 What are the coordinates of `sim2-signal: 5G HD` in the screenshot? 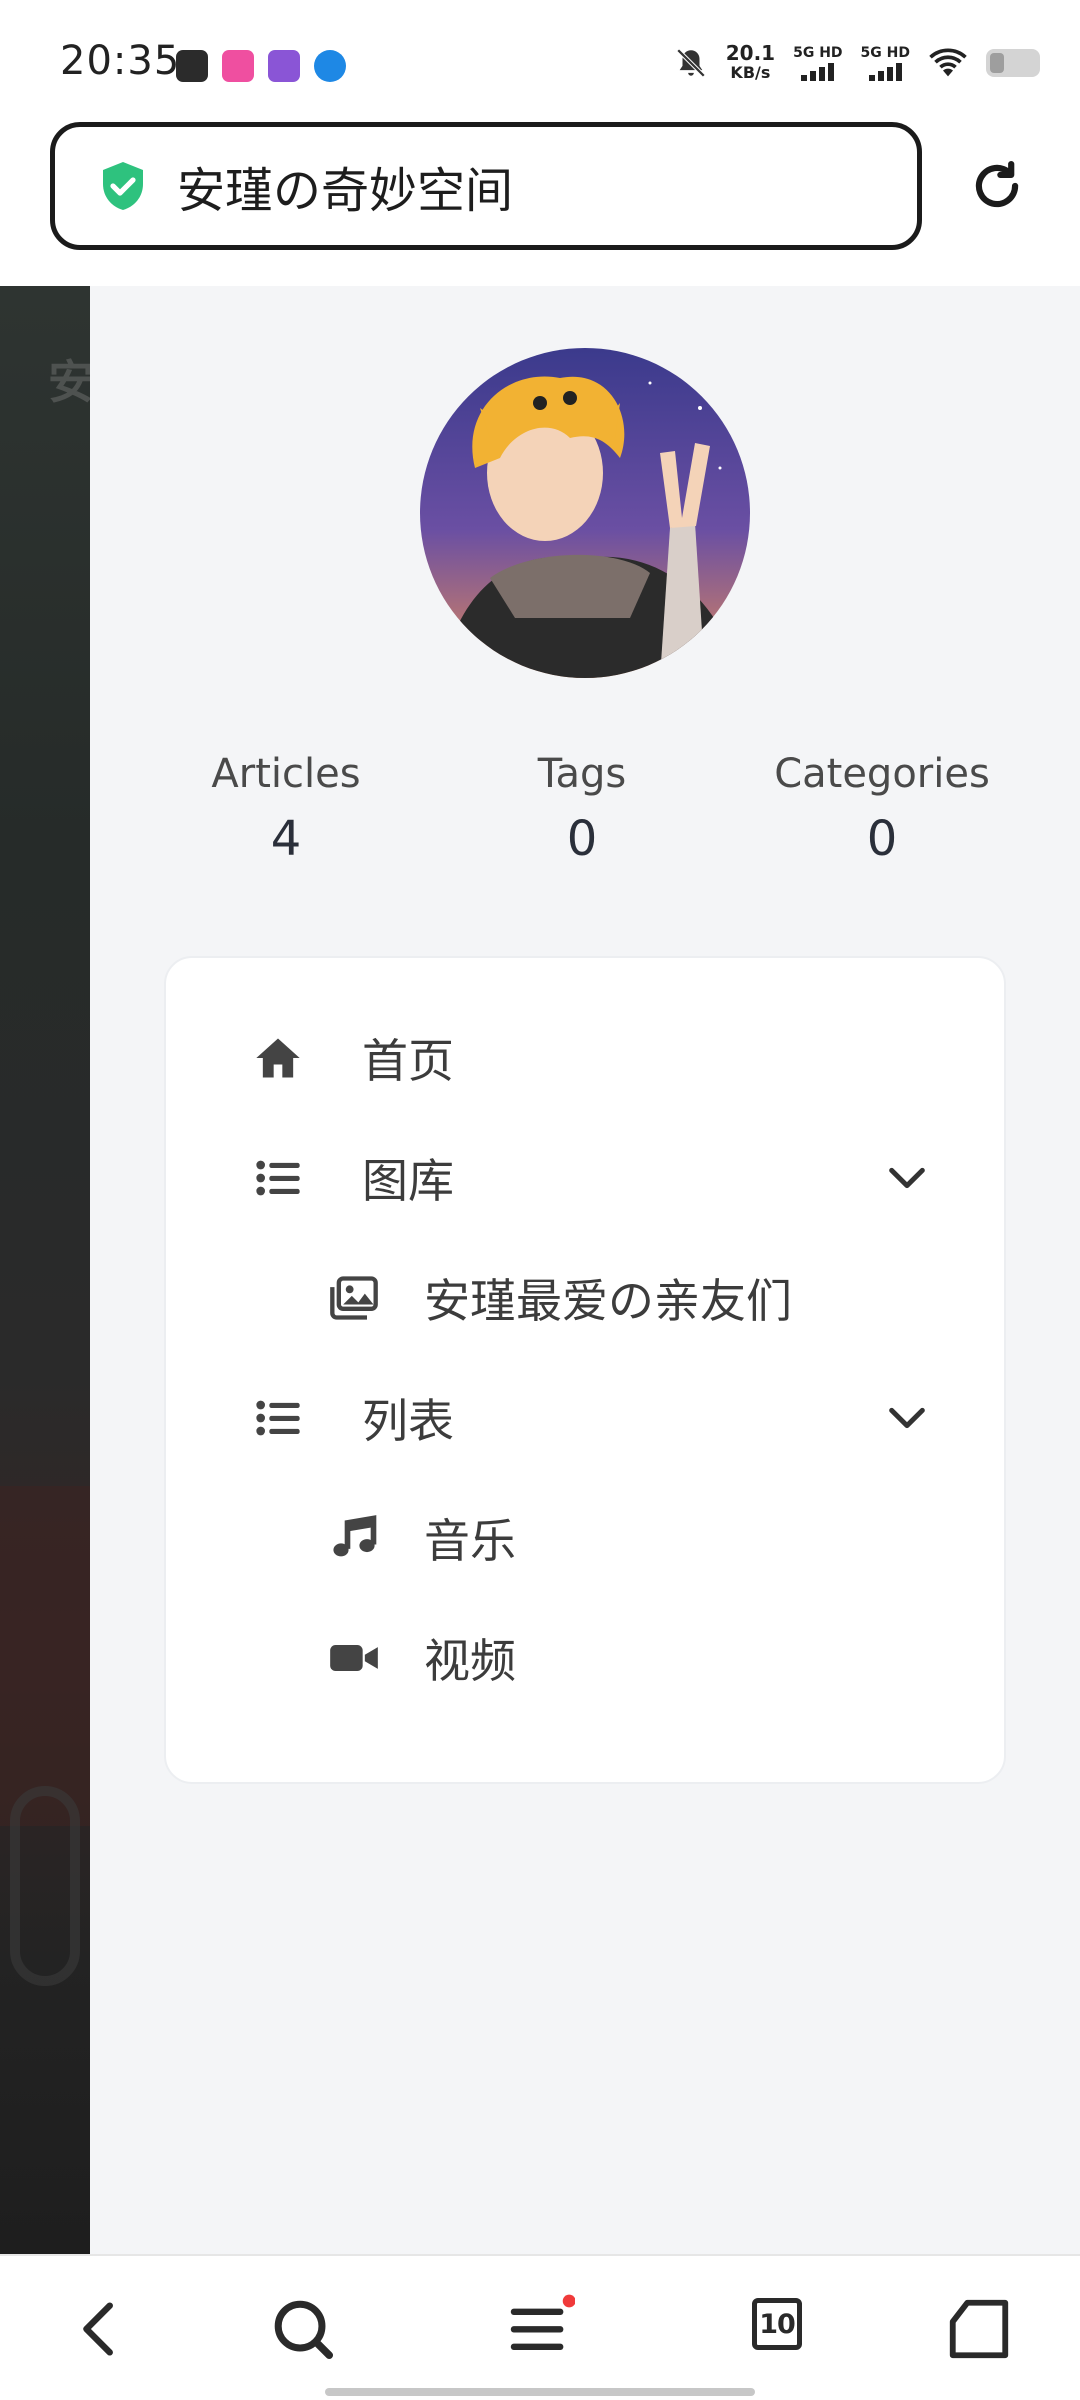 It's located at (885, 63).